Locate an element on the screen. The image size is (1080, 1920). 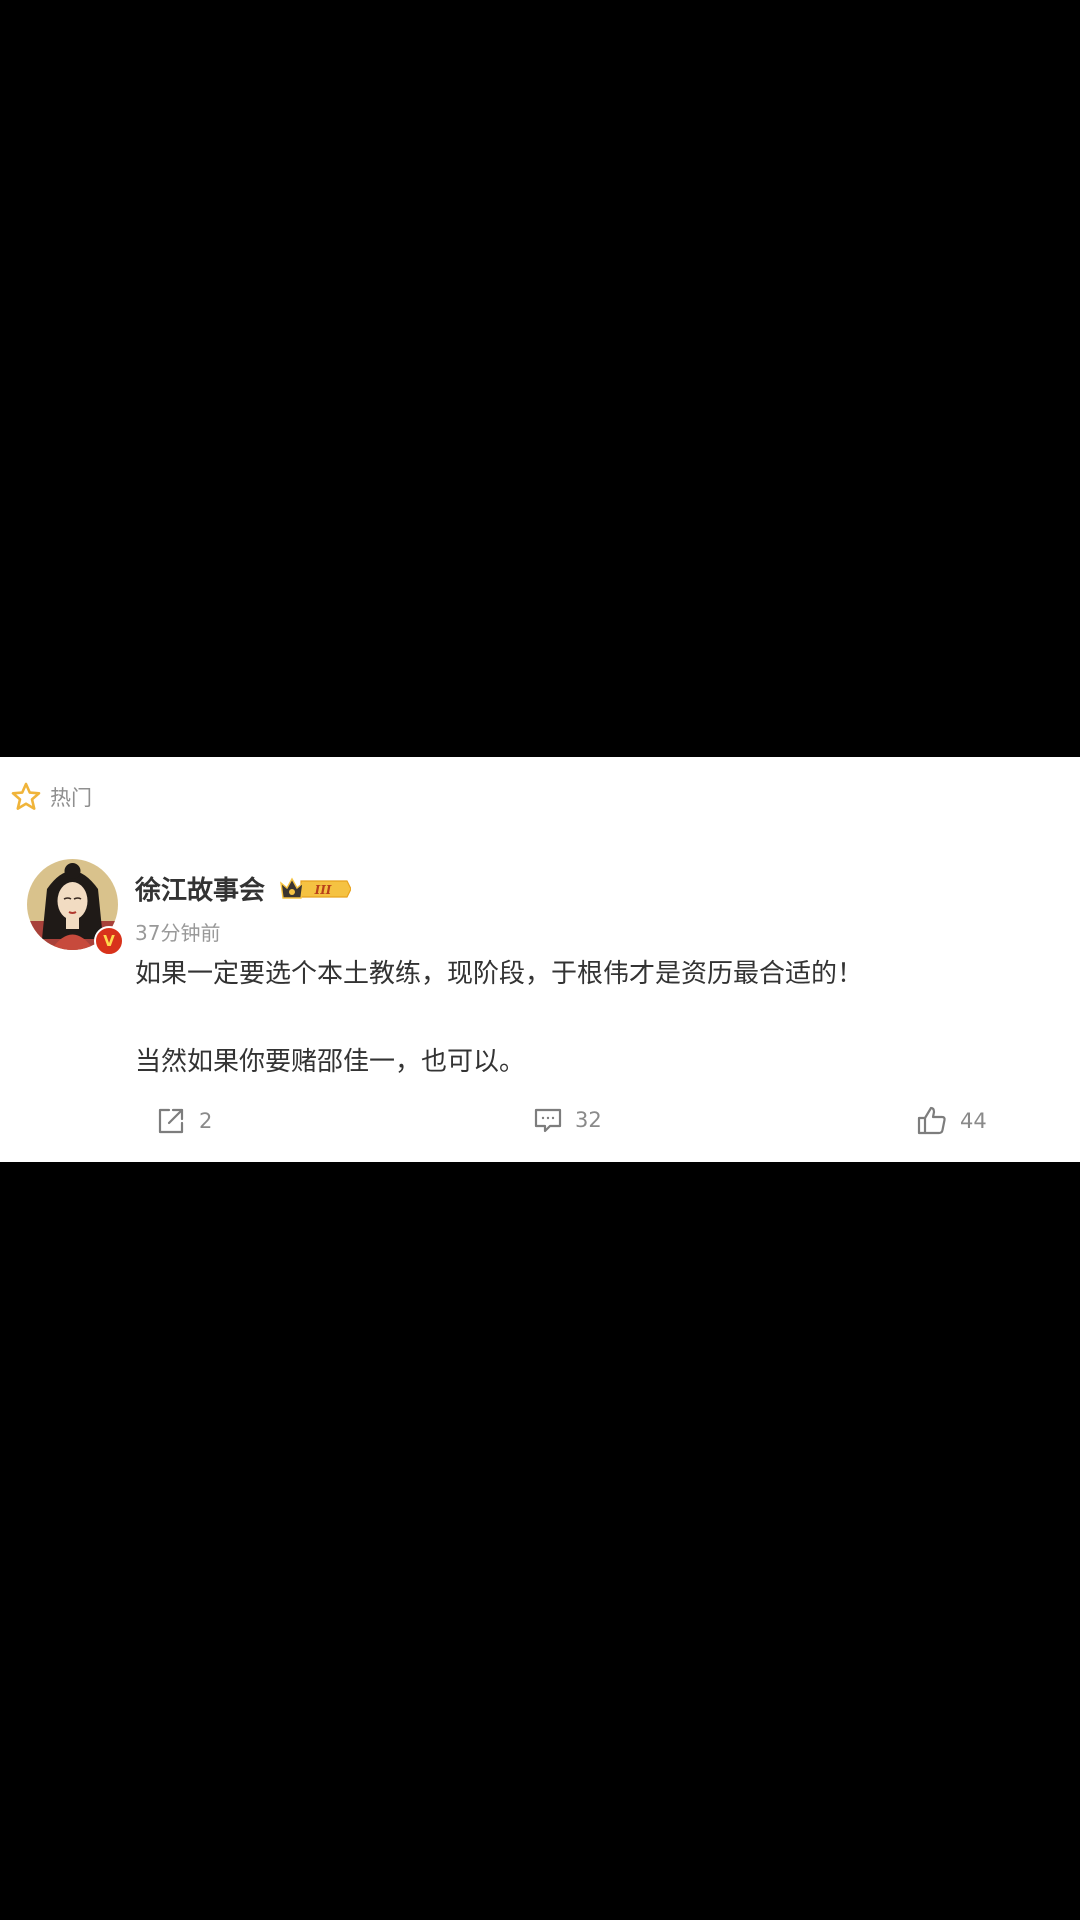
hot-section-header: 热门 is located at coordinates (51, 797).